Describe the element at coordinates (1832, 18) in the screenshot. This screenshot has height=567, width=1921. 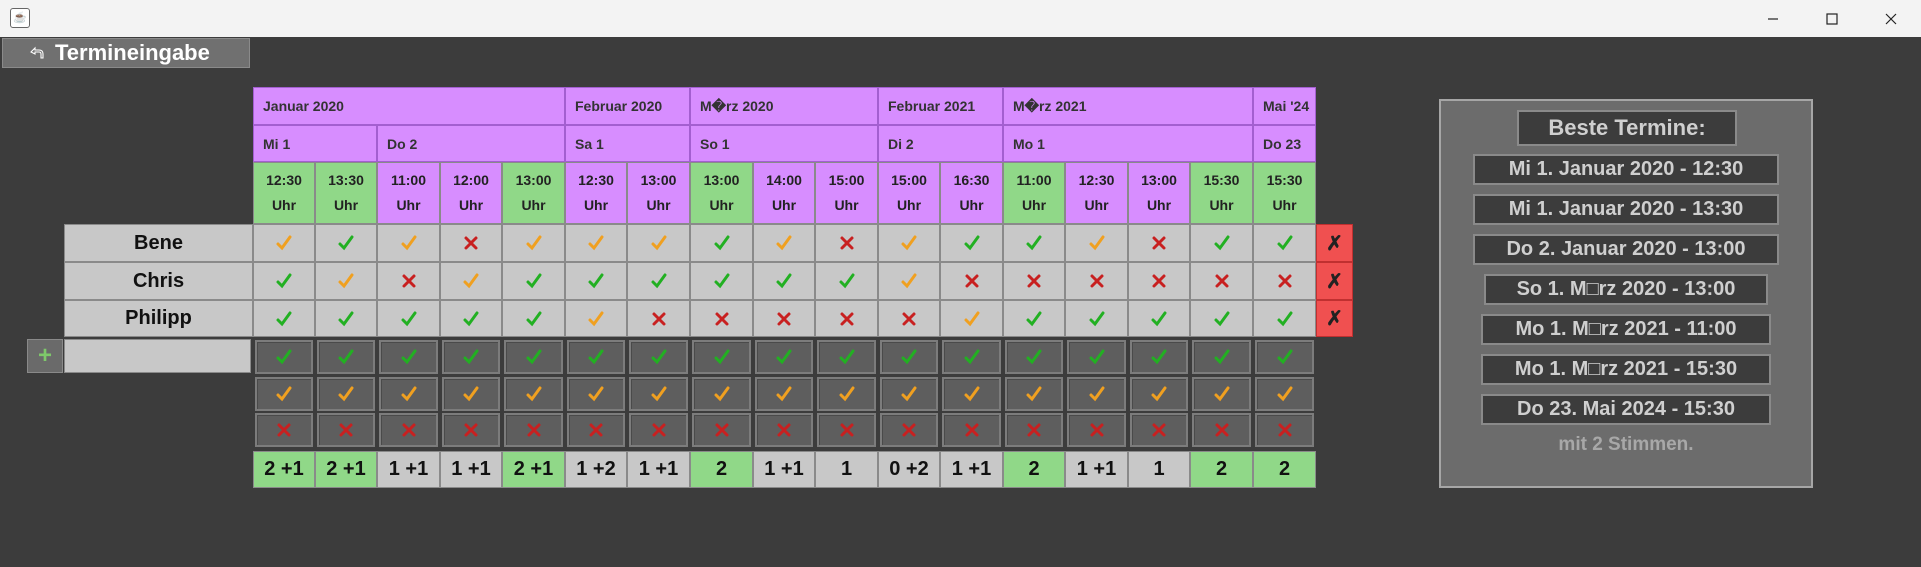
I see `maximize-button` at that location.